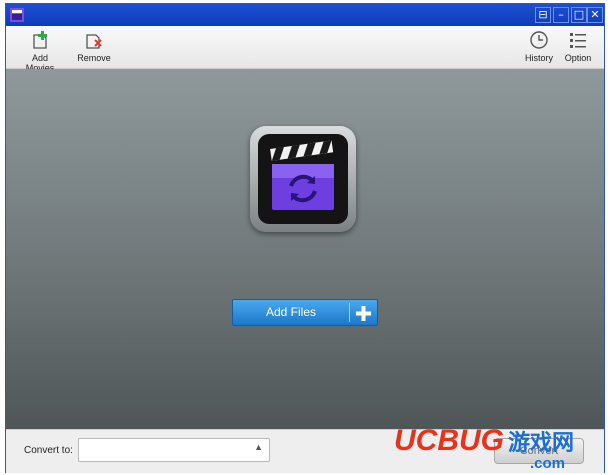 The image size is (610, 475). I want to click on add-files-button: Add Files, so click(305, 312).